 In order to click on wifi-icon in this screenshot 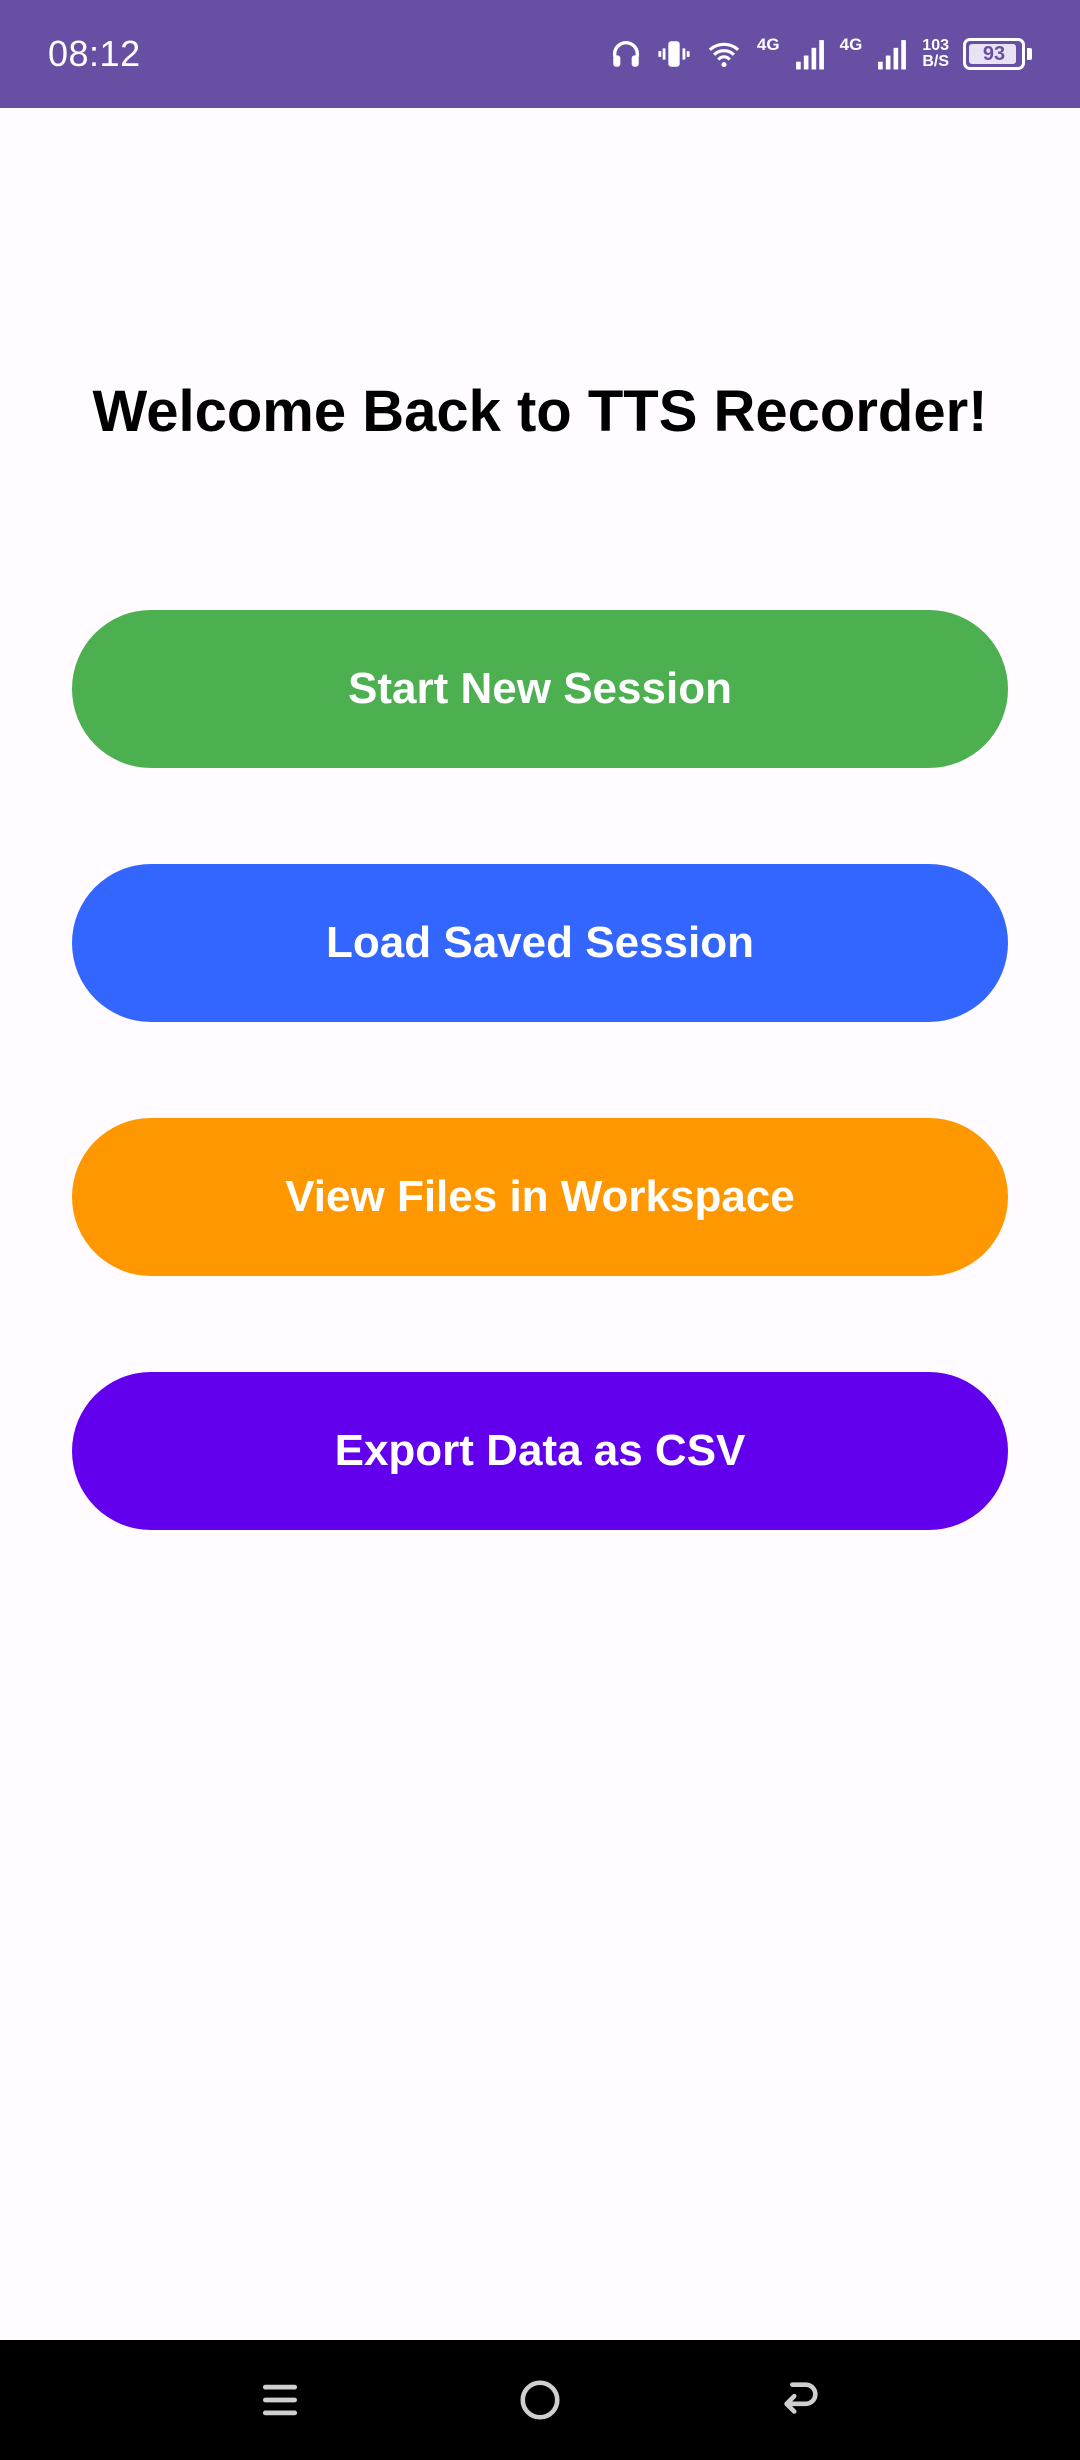, I will do `click(724, 54)`.